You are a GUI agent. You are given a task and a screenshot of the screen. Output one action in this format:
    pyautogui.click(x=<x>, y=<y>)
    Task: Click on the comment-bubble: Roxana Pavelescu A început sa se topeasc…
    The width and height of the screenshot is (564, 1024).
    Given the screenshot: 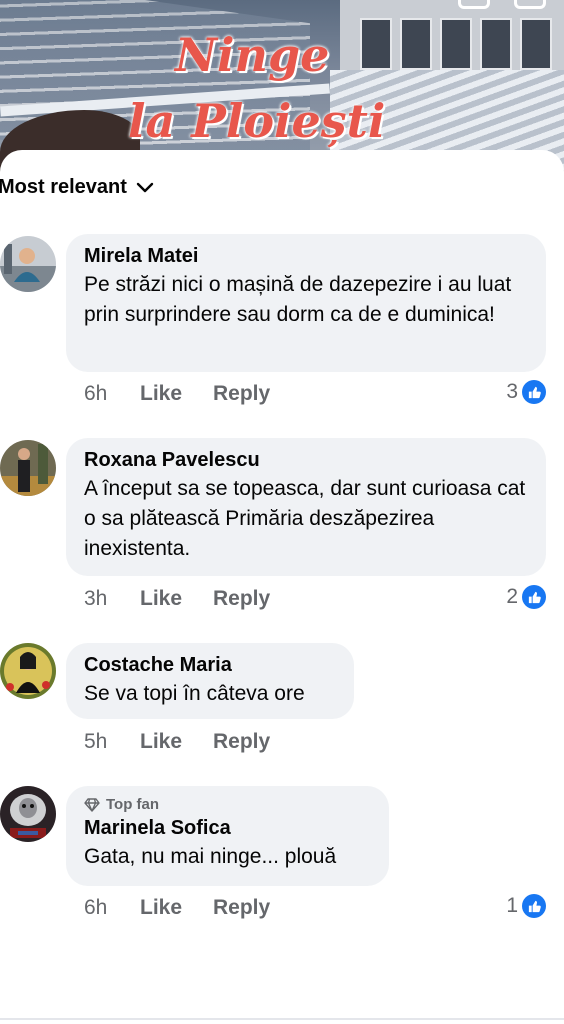 What is the action you would take?
    pyautogui.click(x=306, y=507)
    